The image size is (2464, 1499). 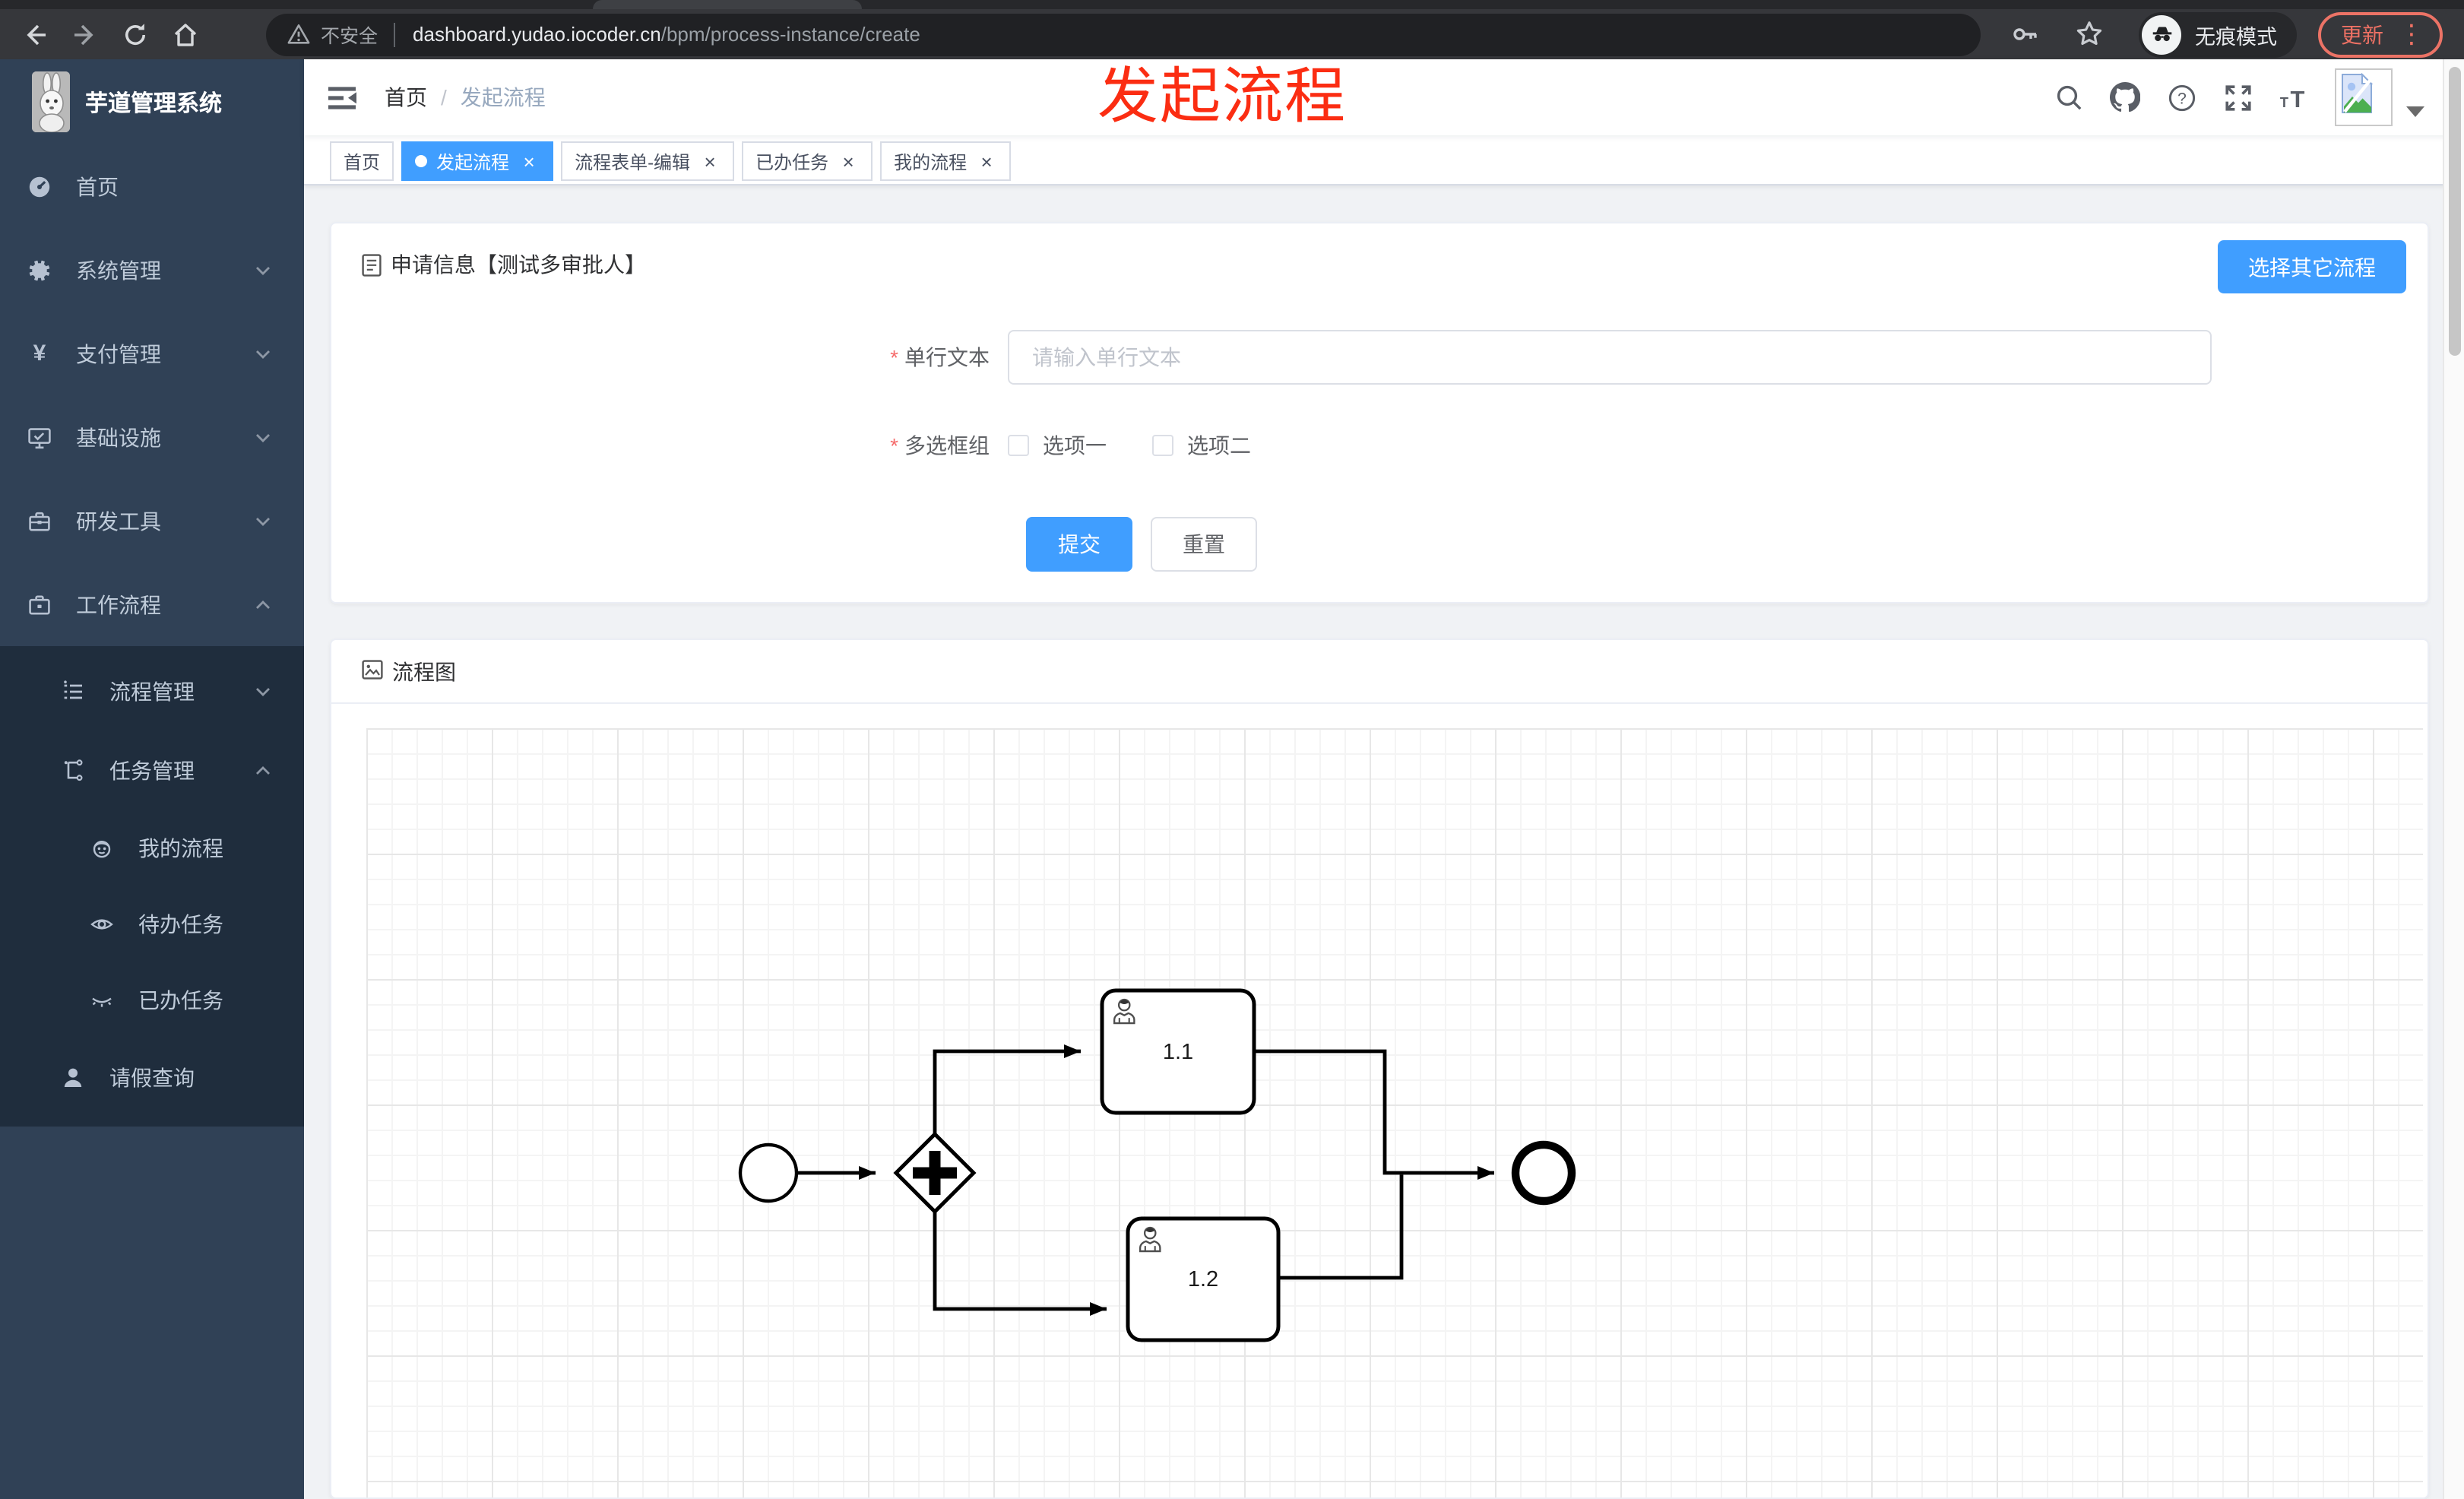 What do you see at coordinates (2181, 98) in the screenshot?
I see `help-icon: ?` at bounding box center [2181, 98].